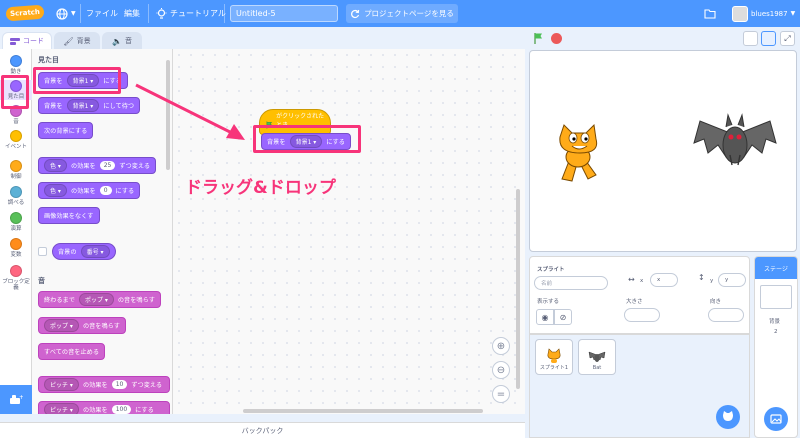 This screenshot has height=438, width=800. I want to click on backpack-bar: バックパック, so click(262, 430).